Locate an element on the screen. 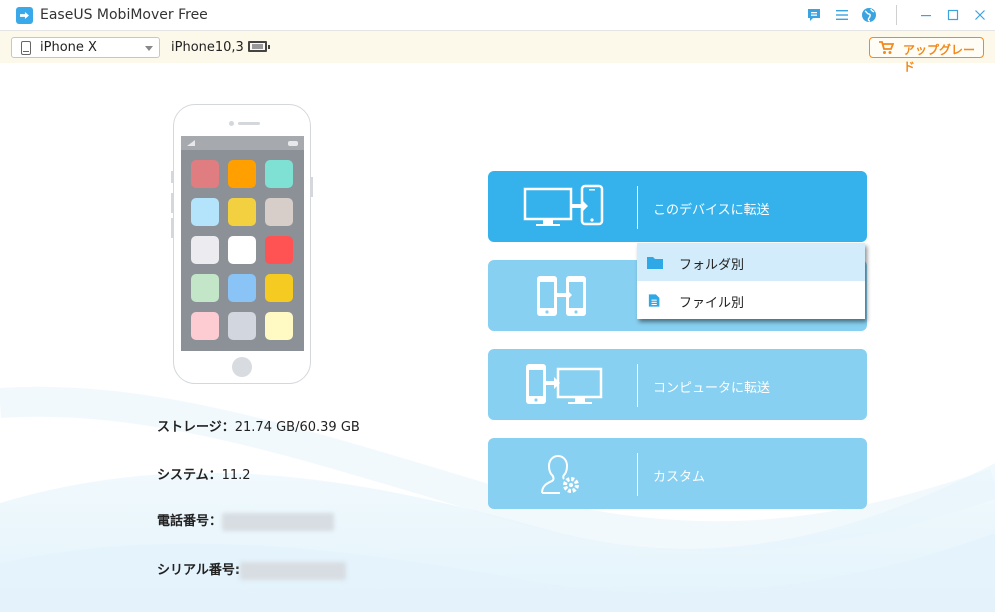 Image resolution: width=995 pixels, height=612 pixels. phone-to-phone-icon is located at coordinates (561, 296).